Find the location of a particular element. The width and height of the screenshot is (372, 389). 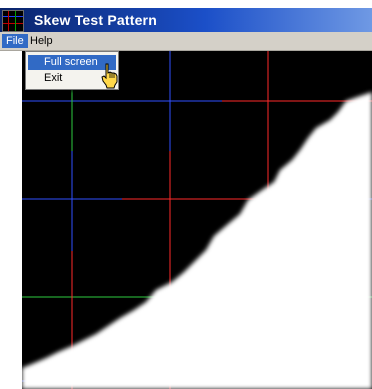

hand-pointer-icon is located at coordinates (109, 76).